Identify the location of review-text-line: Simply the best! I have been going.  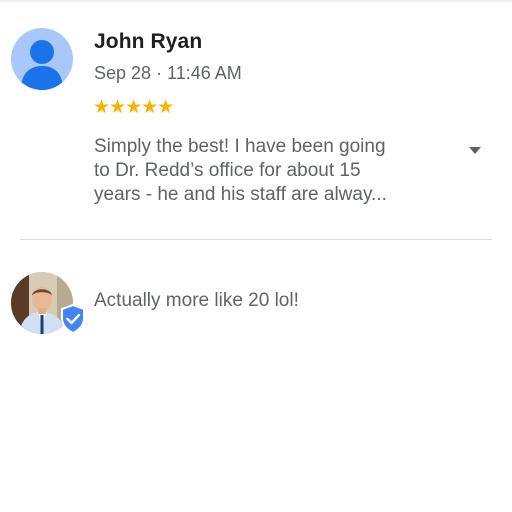
(240, 146).